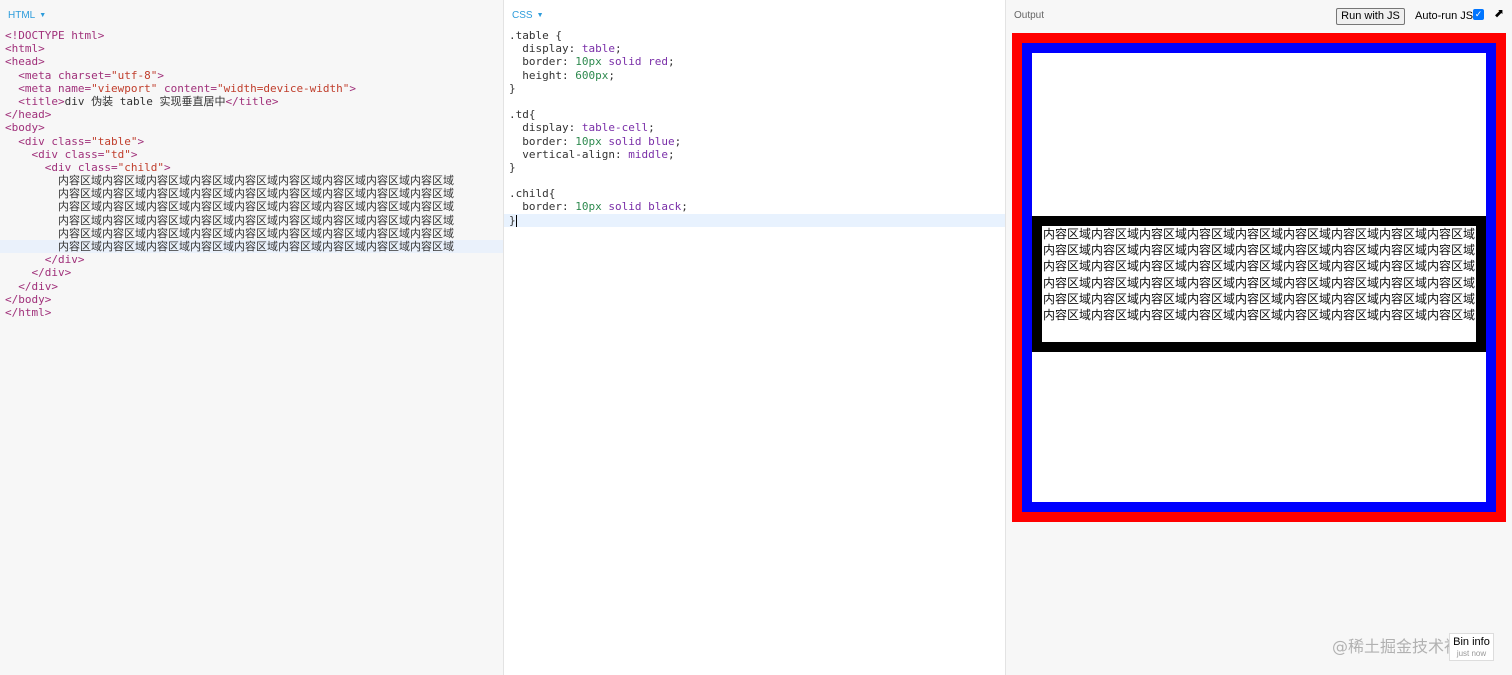 This screenshot has height=675, width=1512. I want to click on code-line: <body>, so click(251, 127).